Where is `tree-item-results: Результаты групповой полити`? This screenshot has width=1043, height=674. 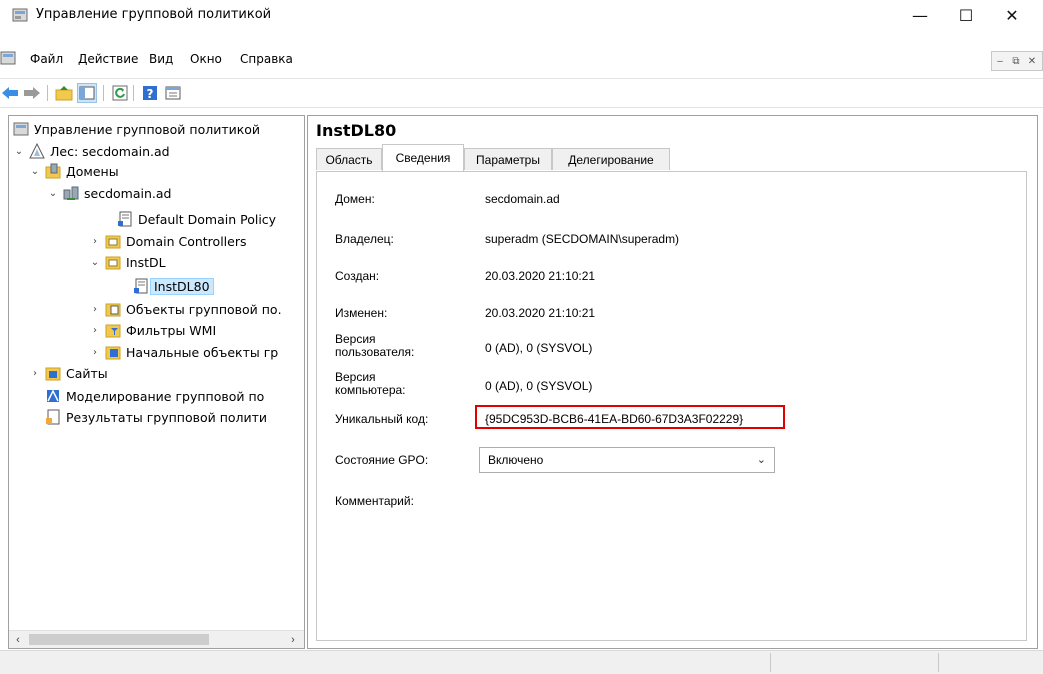
tree-item-results: Результаты групповой полити is located at coordinates (156, 417).